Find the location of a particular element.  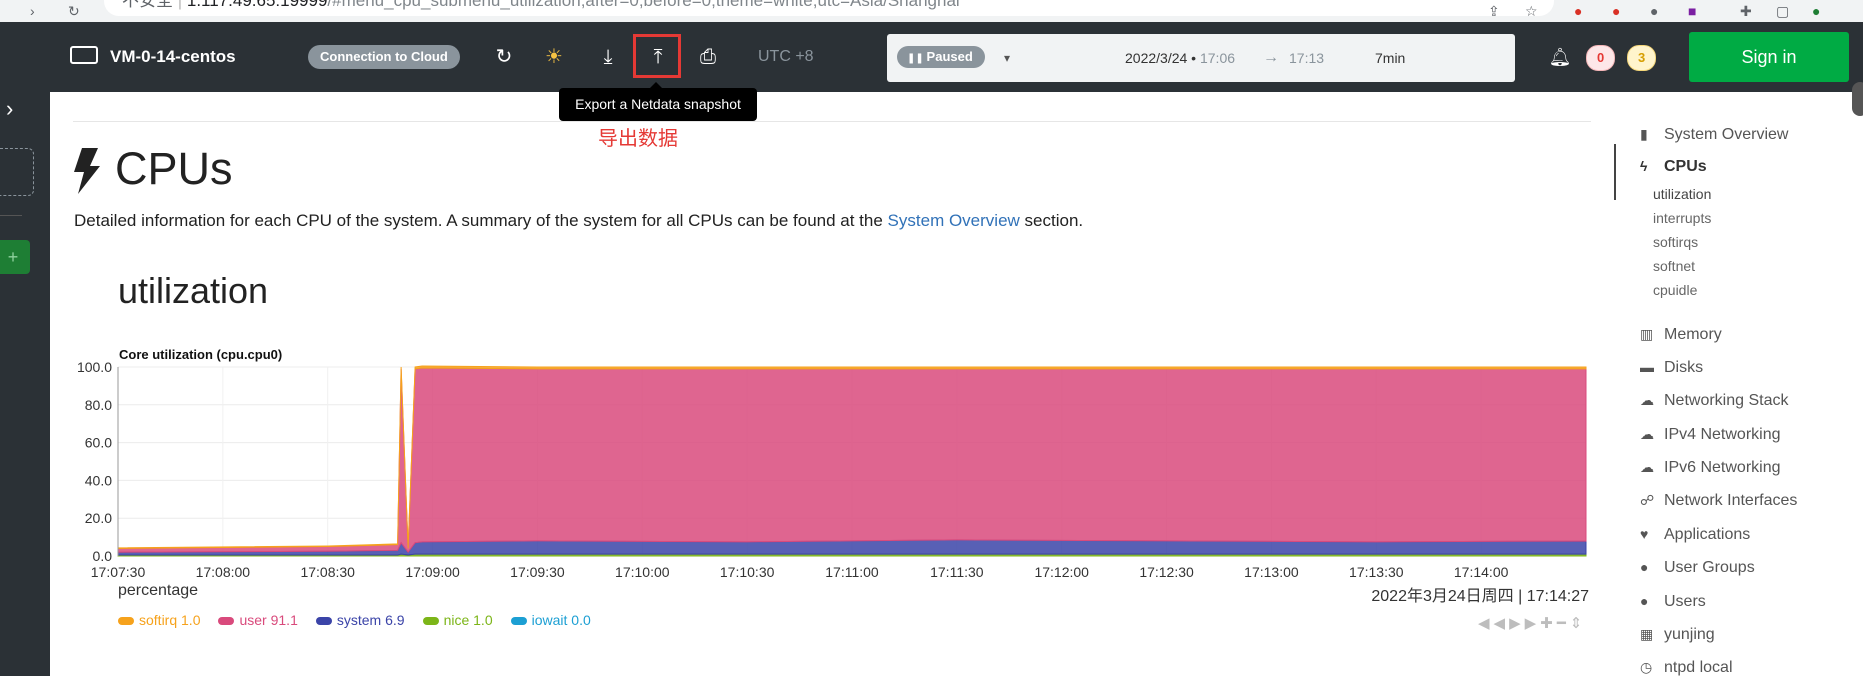

reload-icon: ↻ is located at coordinates (74, 11).